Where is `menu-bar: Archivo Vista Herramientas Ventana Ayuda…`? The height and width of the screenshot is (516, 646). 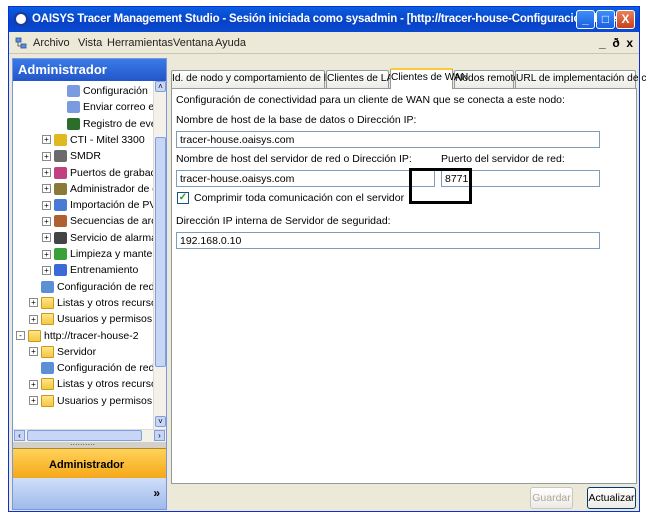 menu-bar: Archivo Vista Herramientas Ventana Ayuda… is located at coordinates (324, 43).